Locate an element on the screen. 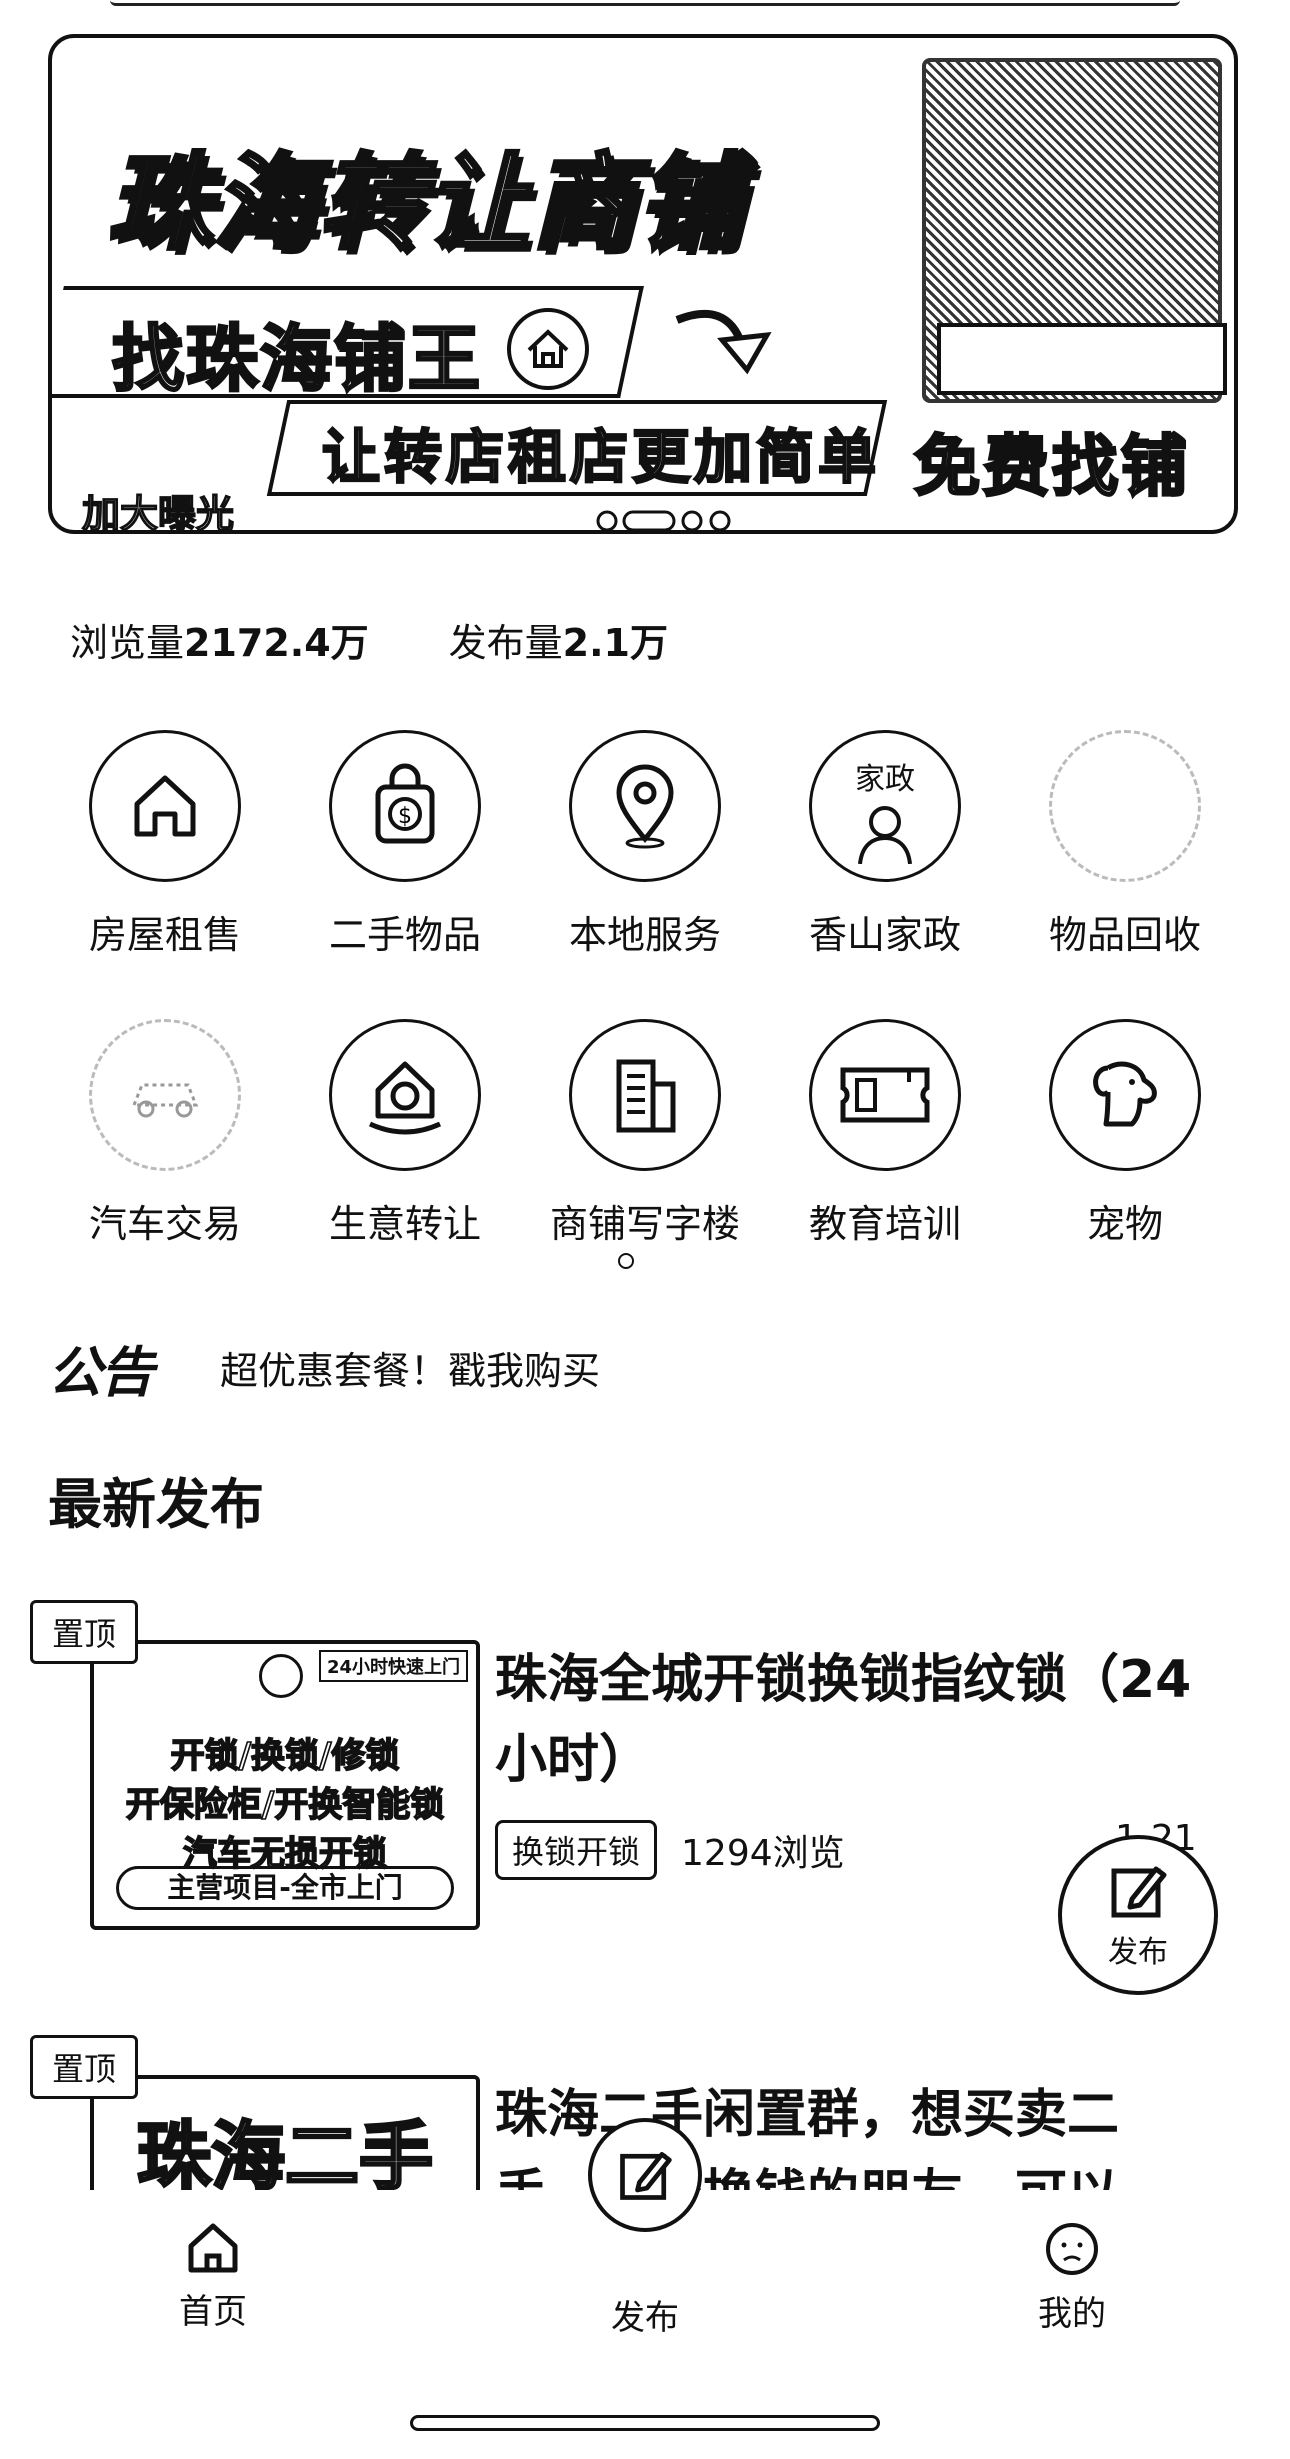 This screenshot has width=1290, height=2459. category-pet: 宠物 is located at coordinates (1125, 1133).